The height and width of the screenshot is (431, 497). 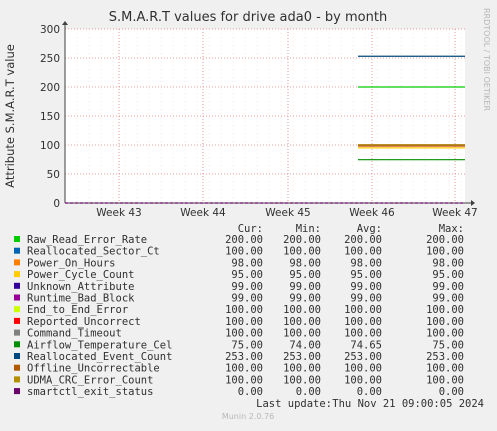 What do you see at coordinates (294, 404) in the screenshot?
I see `last-update-label: Last update:` at bounding box center [294, 404].